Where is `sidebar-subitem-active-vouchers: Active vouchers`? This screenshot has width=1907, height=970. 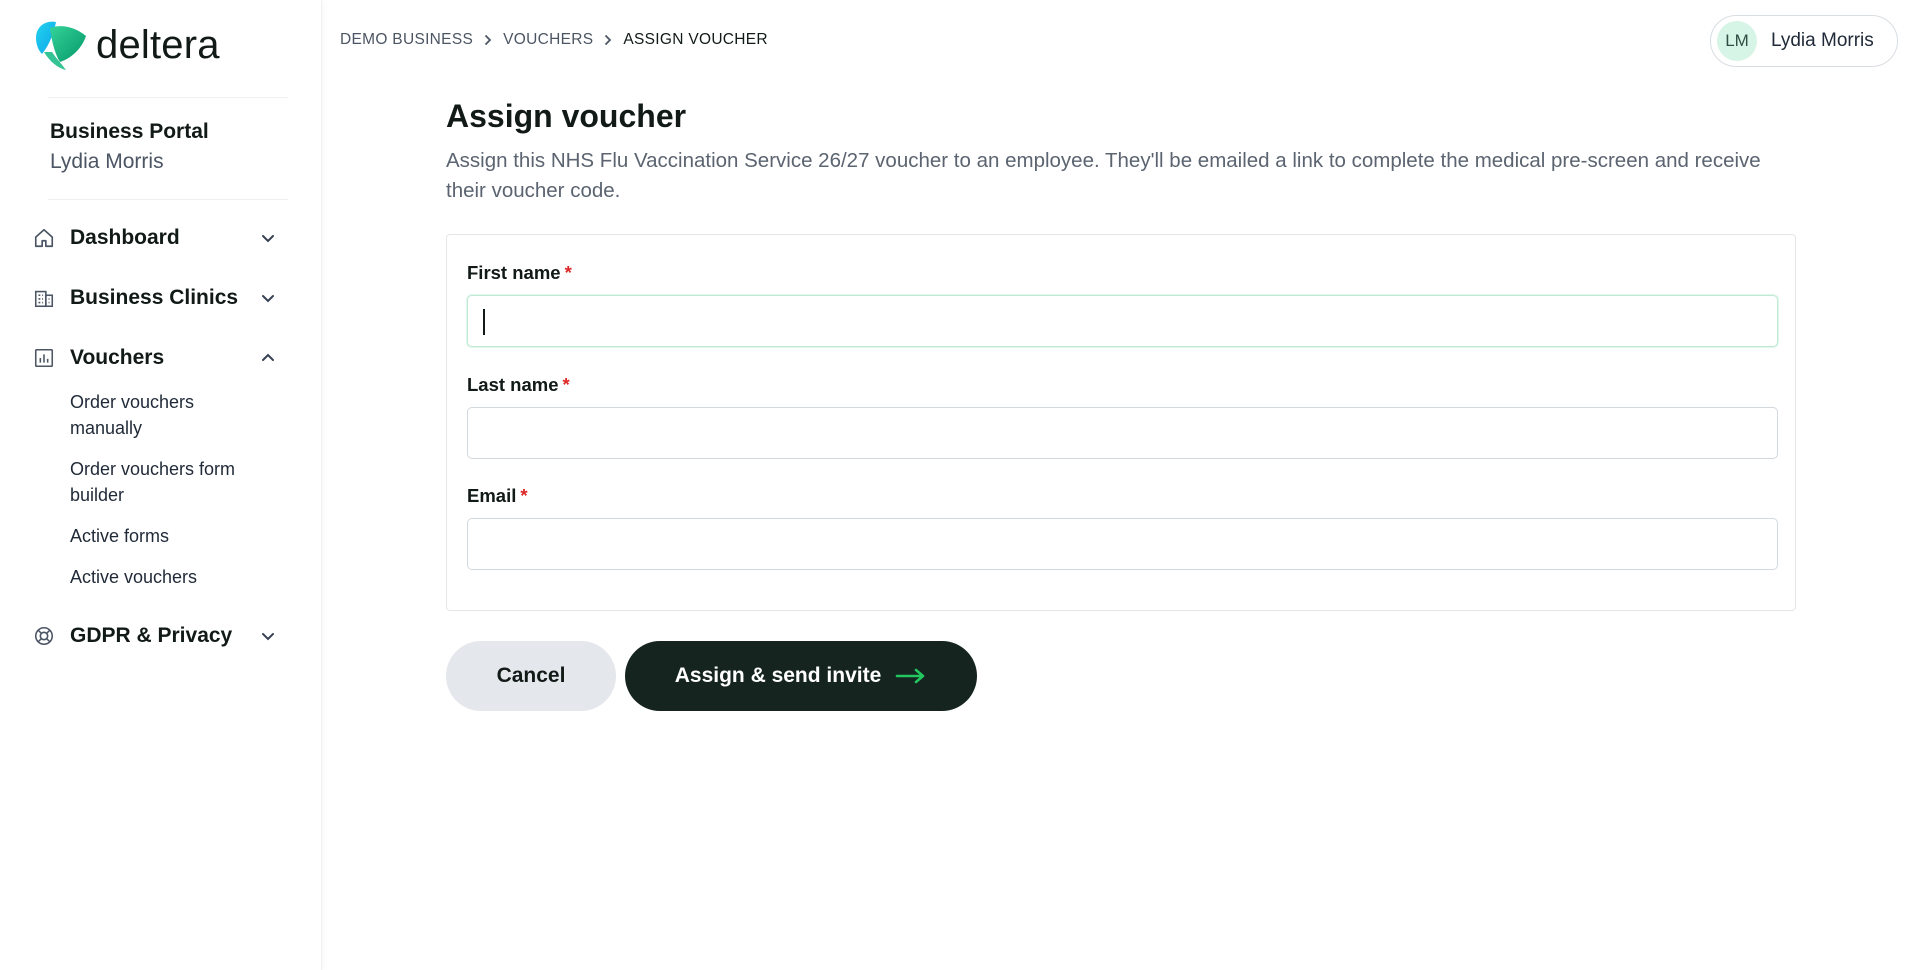
sidebar-subitem-active-vouchers: Active vouchers is located at coordinates (155, 577).